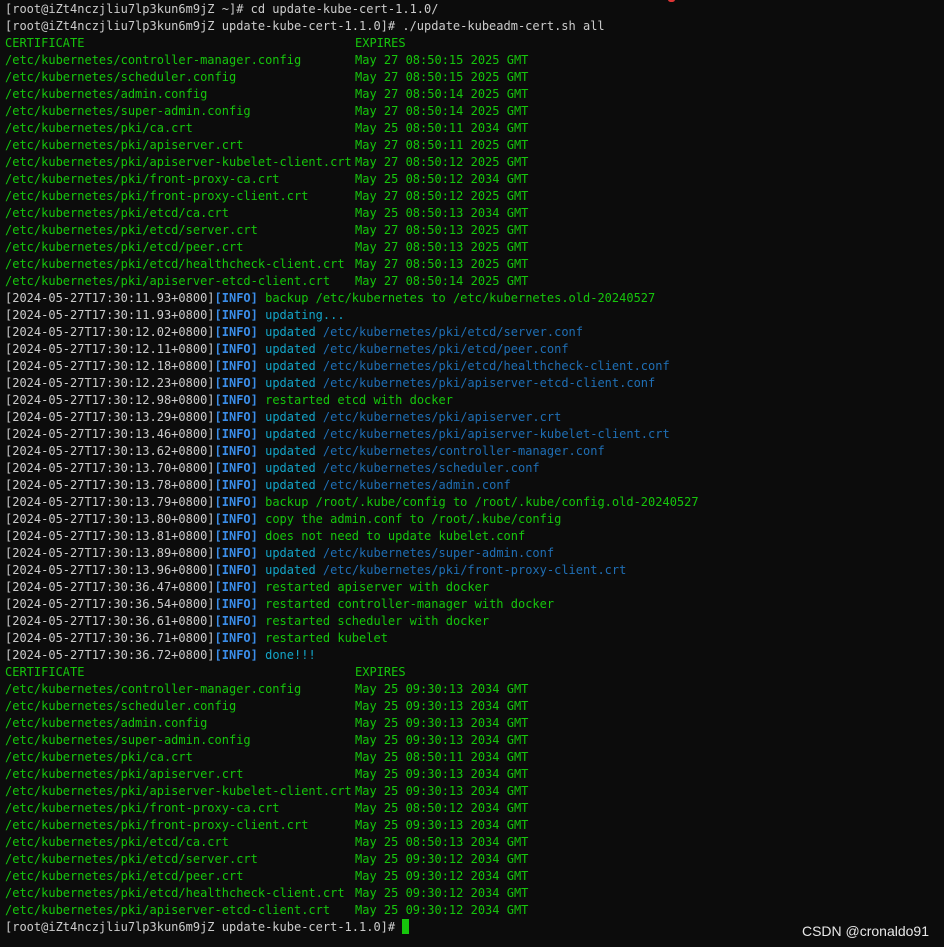  Describe the element at coordinates (438, 553) in the screenshot. I see `log-path: /etc/kubernetes/super-admin.conf` at that location.